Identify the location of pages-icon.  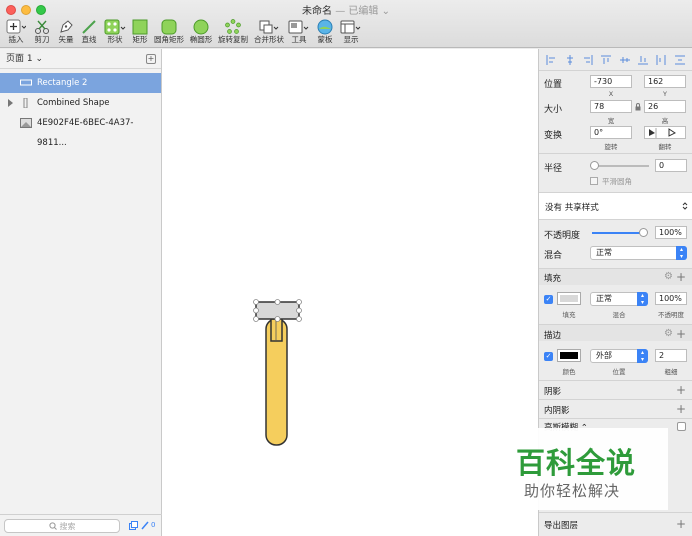
(133, 525).